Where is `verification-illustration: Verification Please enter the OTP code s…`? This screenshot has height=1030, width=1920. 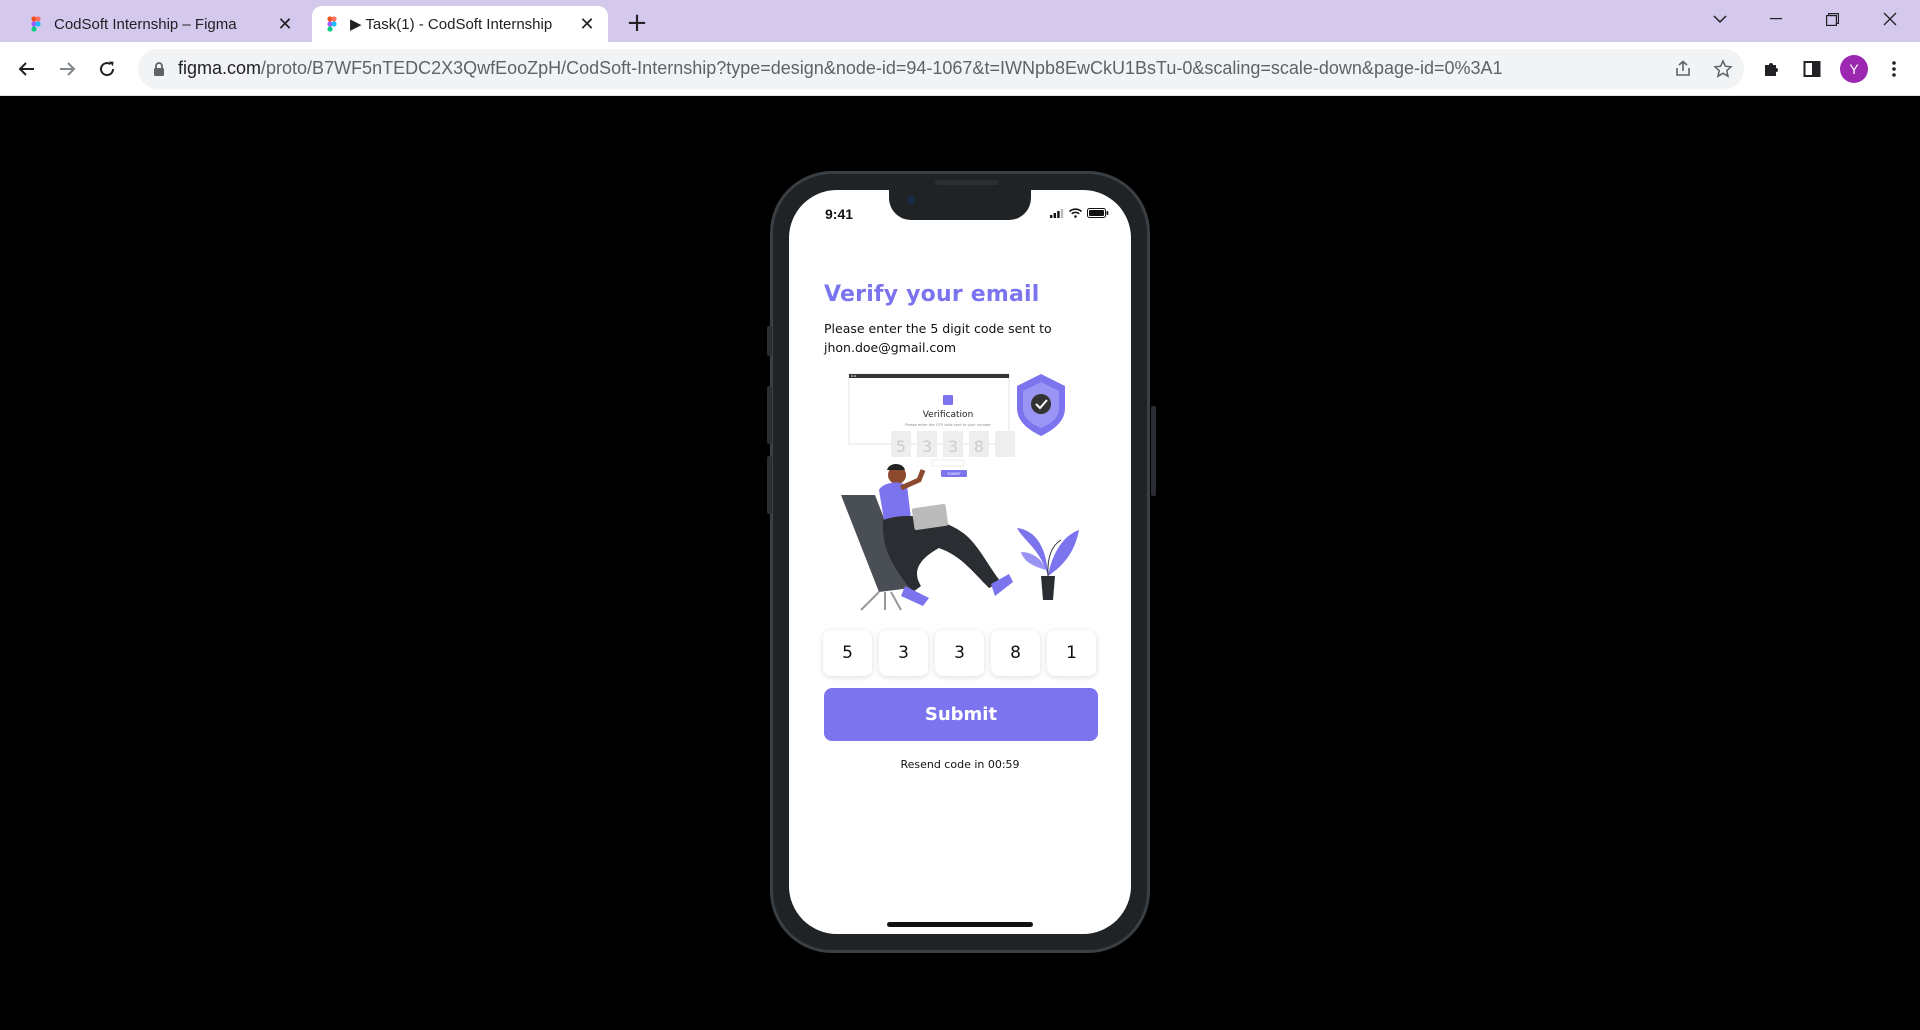
verification-illustration: Verification Please enter the OTP code s… is located at coordinates (960, 492).